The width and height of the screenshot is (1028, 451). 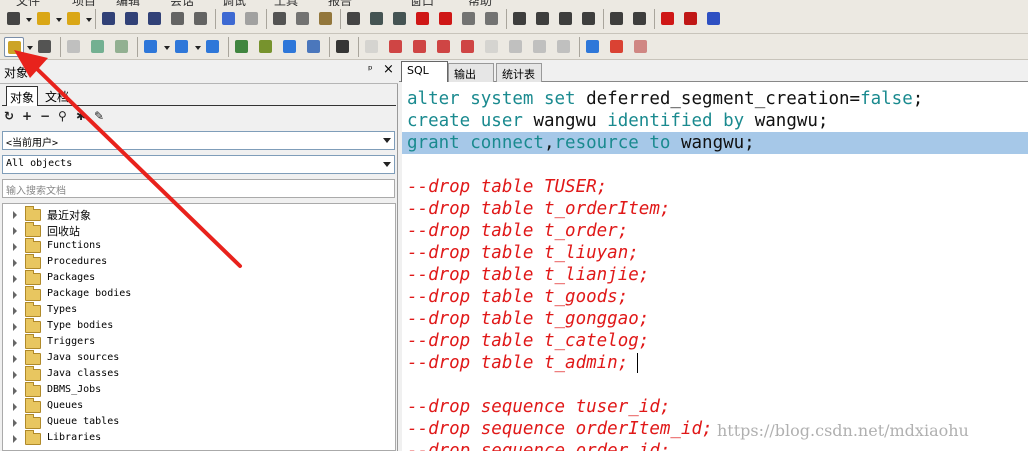 What do you see at coordinates (540, 47) in the screenshot?
I see `step-into-icon` at bounding box center [540, 47].